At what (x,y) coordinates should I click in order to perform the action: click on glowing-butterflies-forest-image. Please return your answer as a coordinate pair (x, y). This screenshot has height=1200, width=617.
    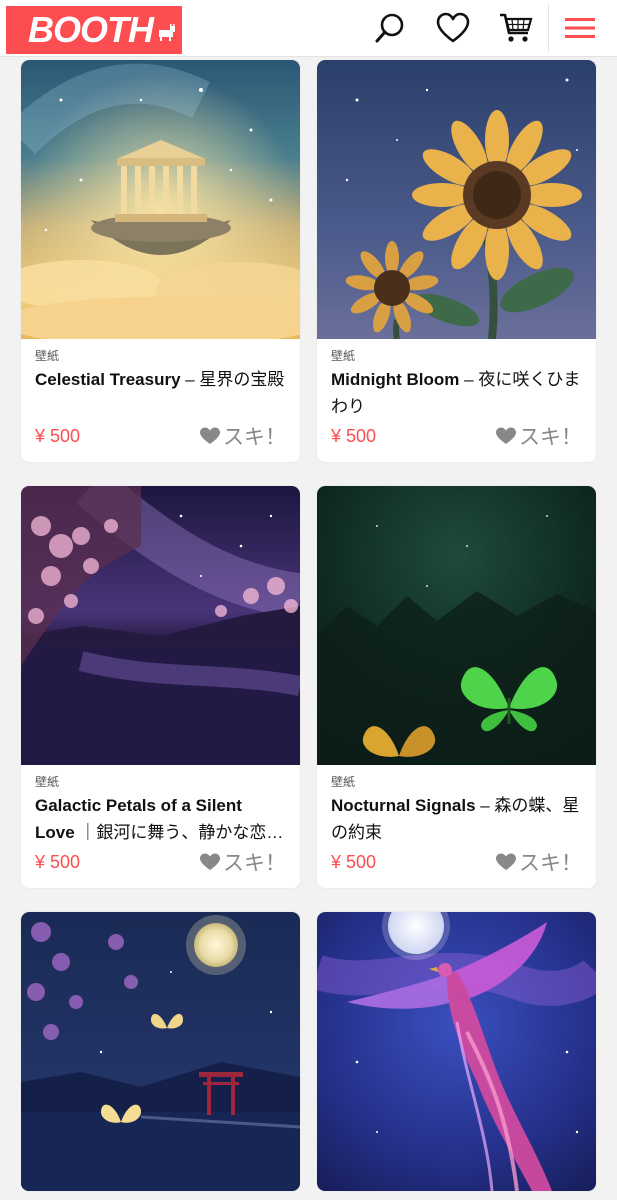
    Looking at the image, I should click on (456, 625).